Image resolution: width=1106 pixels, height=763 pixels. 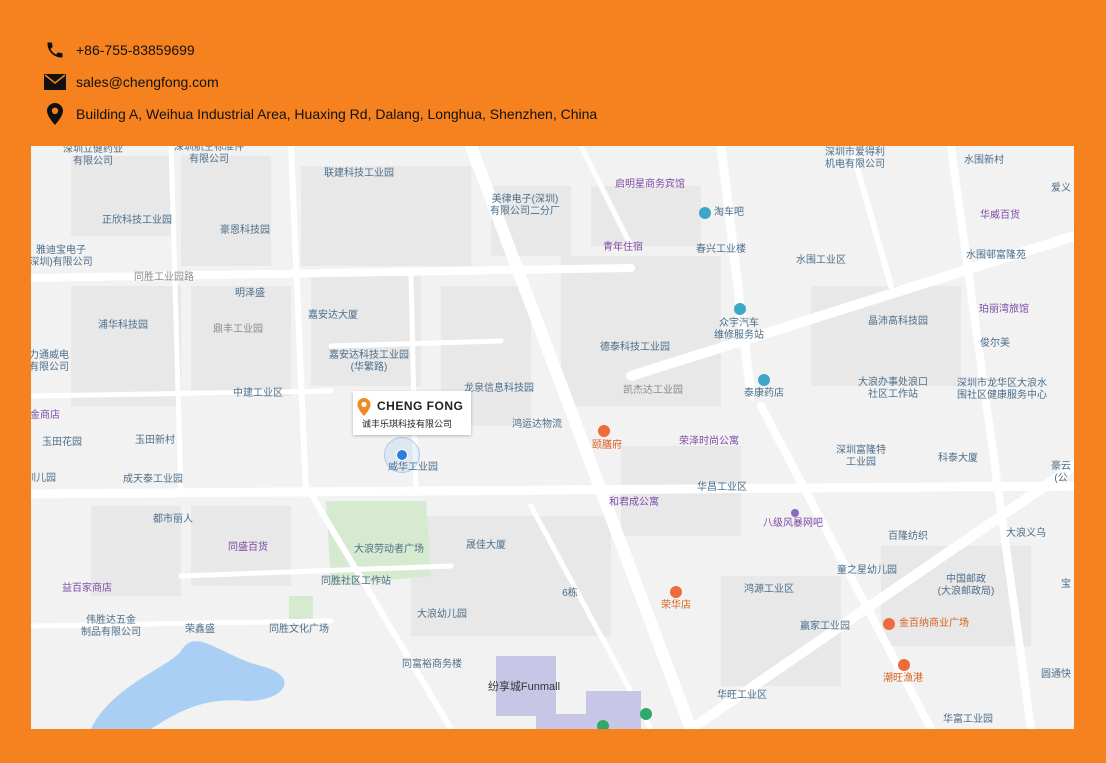 What do you see at coordinates (764, 380) in the screenshot?
I see `pharmacy-icon` at bounding box center [764, 380].